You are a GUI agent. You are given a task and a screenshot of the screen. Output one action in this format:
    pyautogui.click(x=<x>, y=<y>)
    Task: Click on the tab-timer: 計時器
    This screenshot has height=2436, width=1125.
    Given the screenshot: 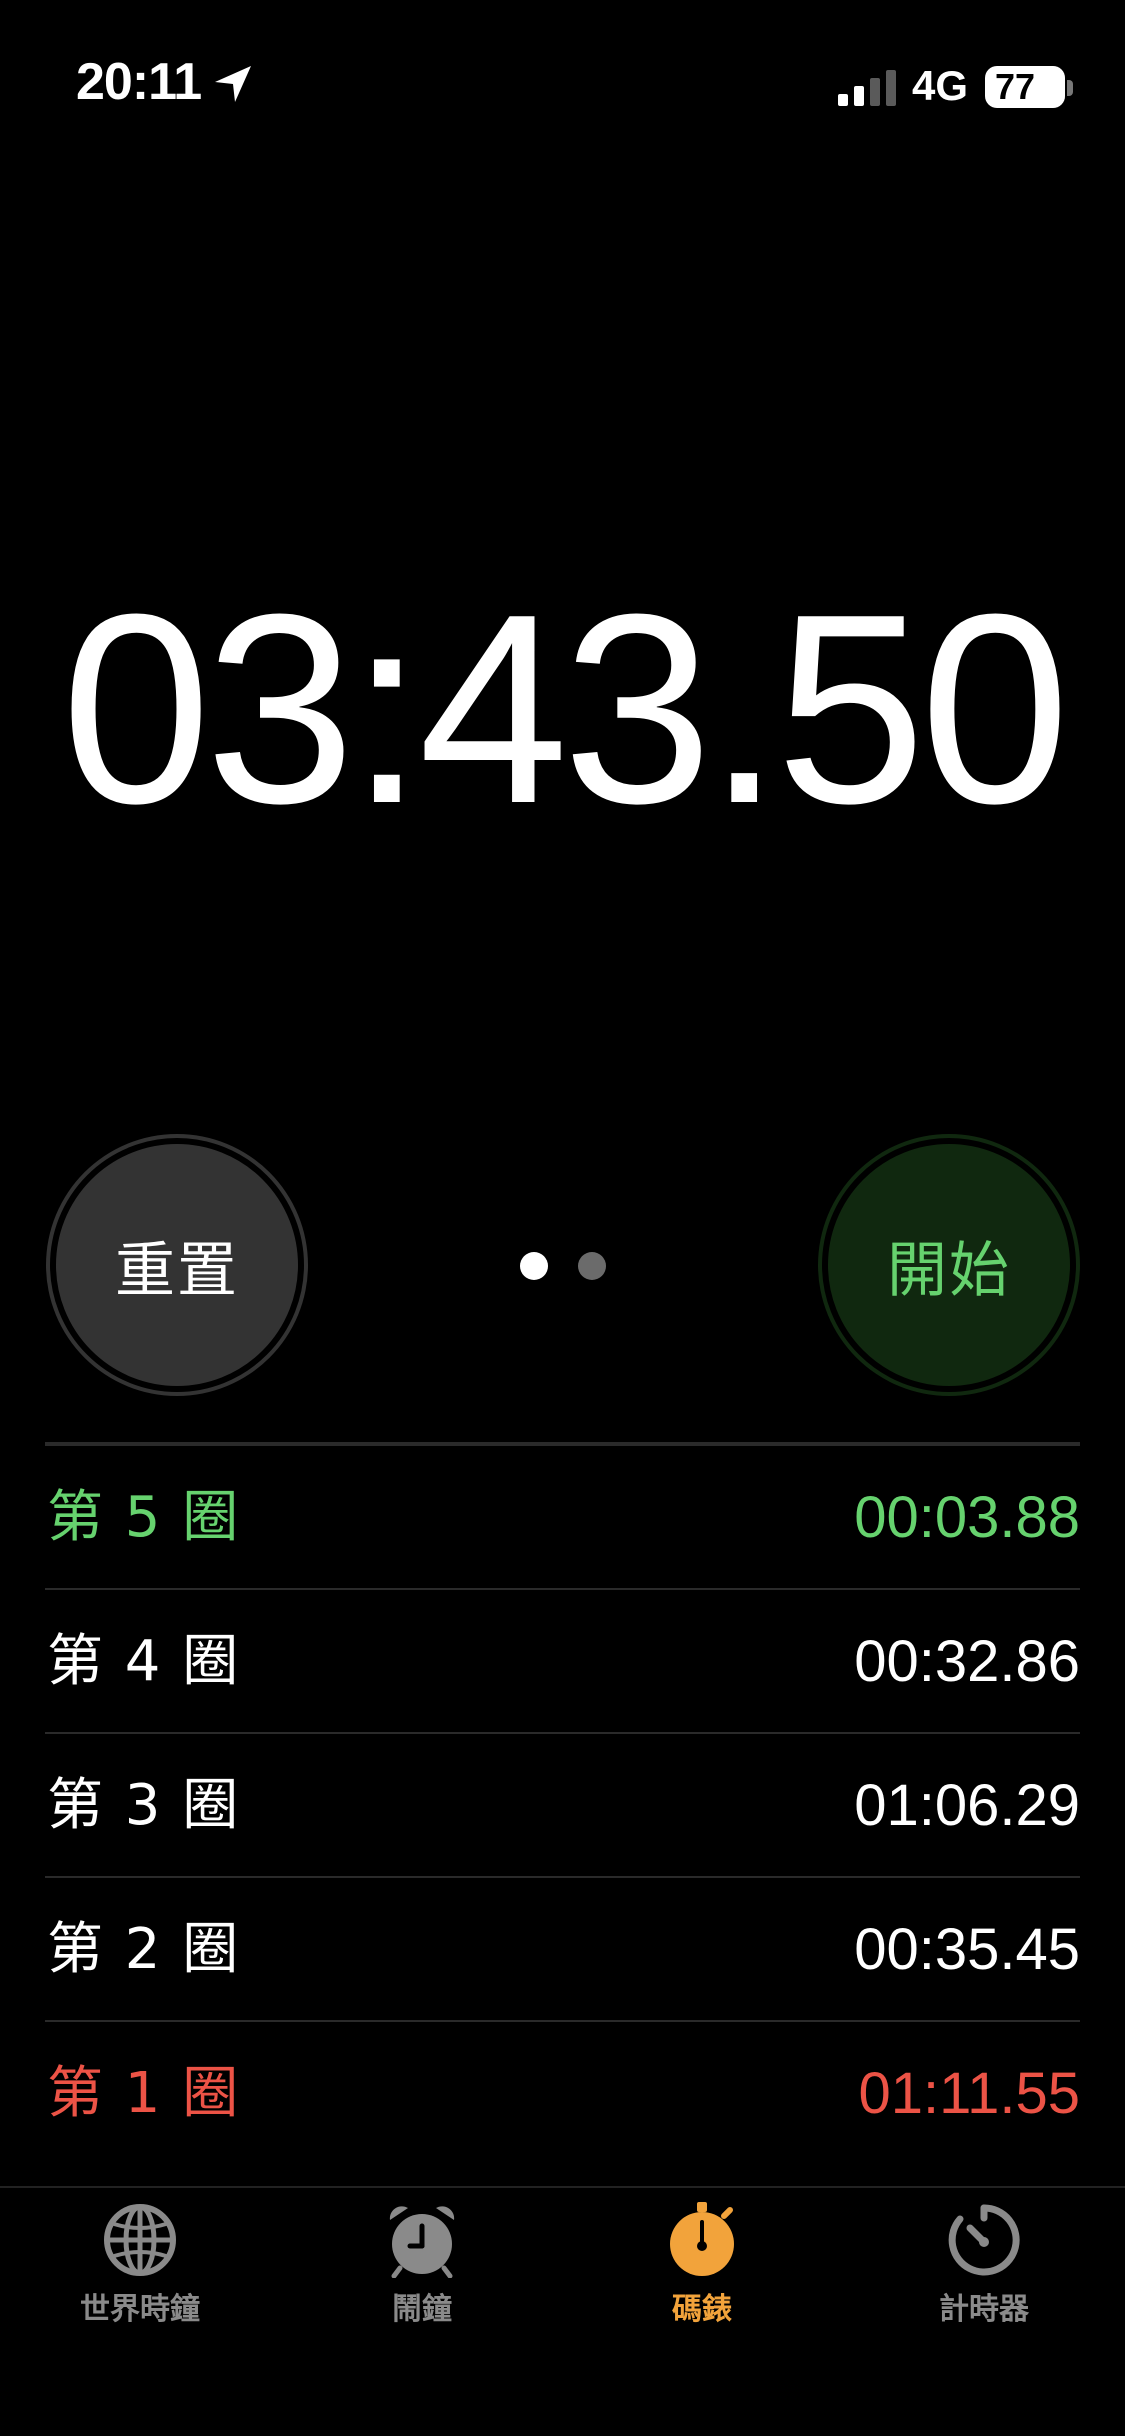 What is the action you would take?
    pyautogui.click(x=984, y=2265)
    